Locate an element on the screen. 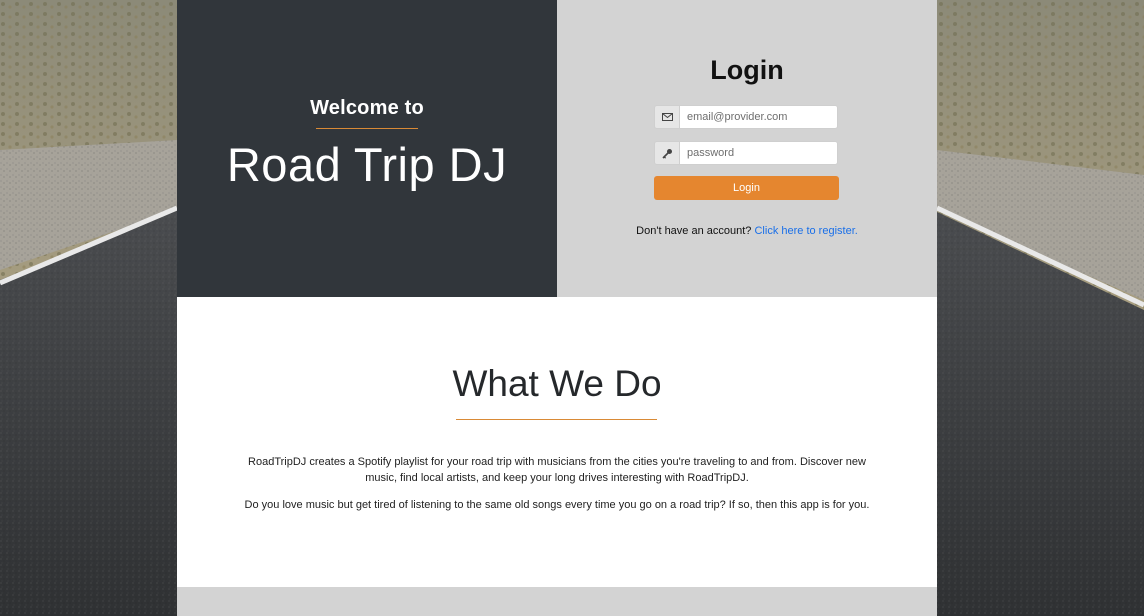 The height and width of the screenshot is (616, 1144). register-link: Click here to register. is located at coordinates (805, 231).